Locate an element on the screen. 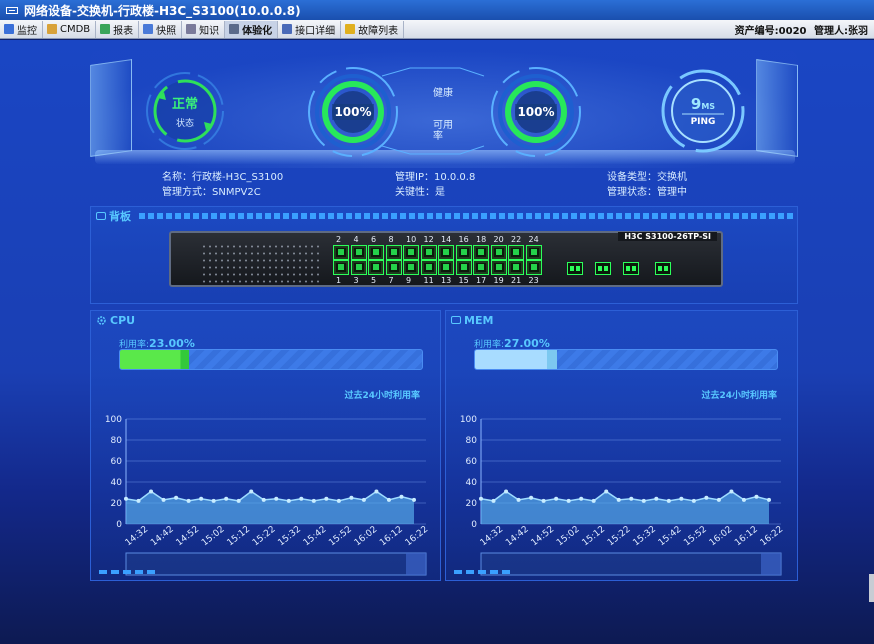 The width and height of the screenshot is (874, 644). y-tick-label: 100 is located at coordinates (468, 420).